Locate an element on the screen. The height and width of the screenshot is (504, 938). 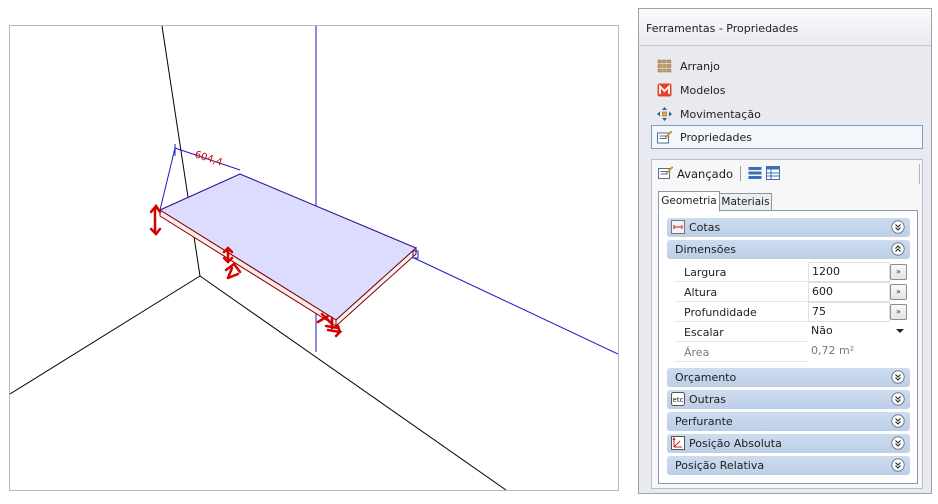
field-label: Altura is located at coordinates (701, 292).